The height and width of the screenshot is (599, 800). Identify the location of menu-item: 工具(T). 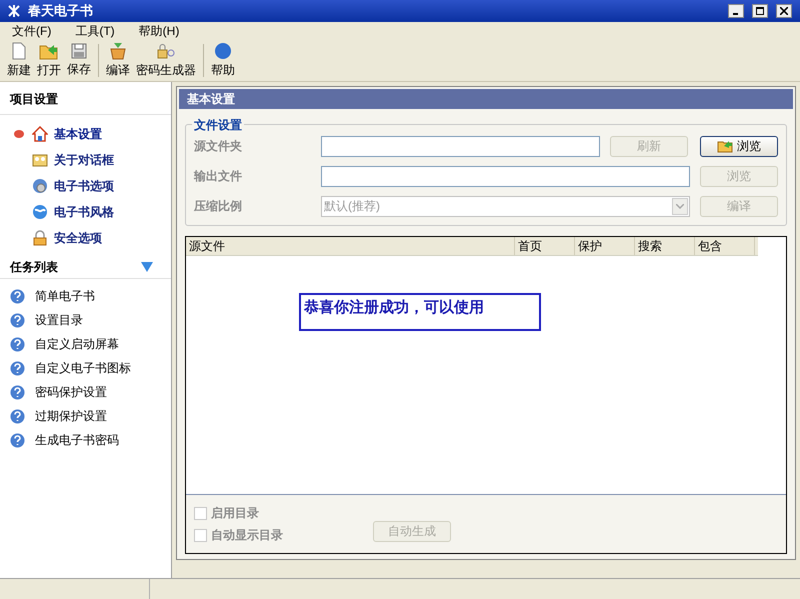
(95, 31).